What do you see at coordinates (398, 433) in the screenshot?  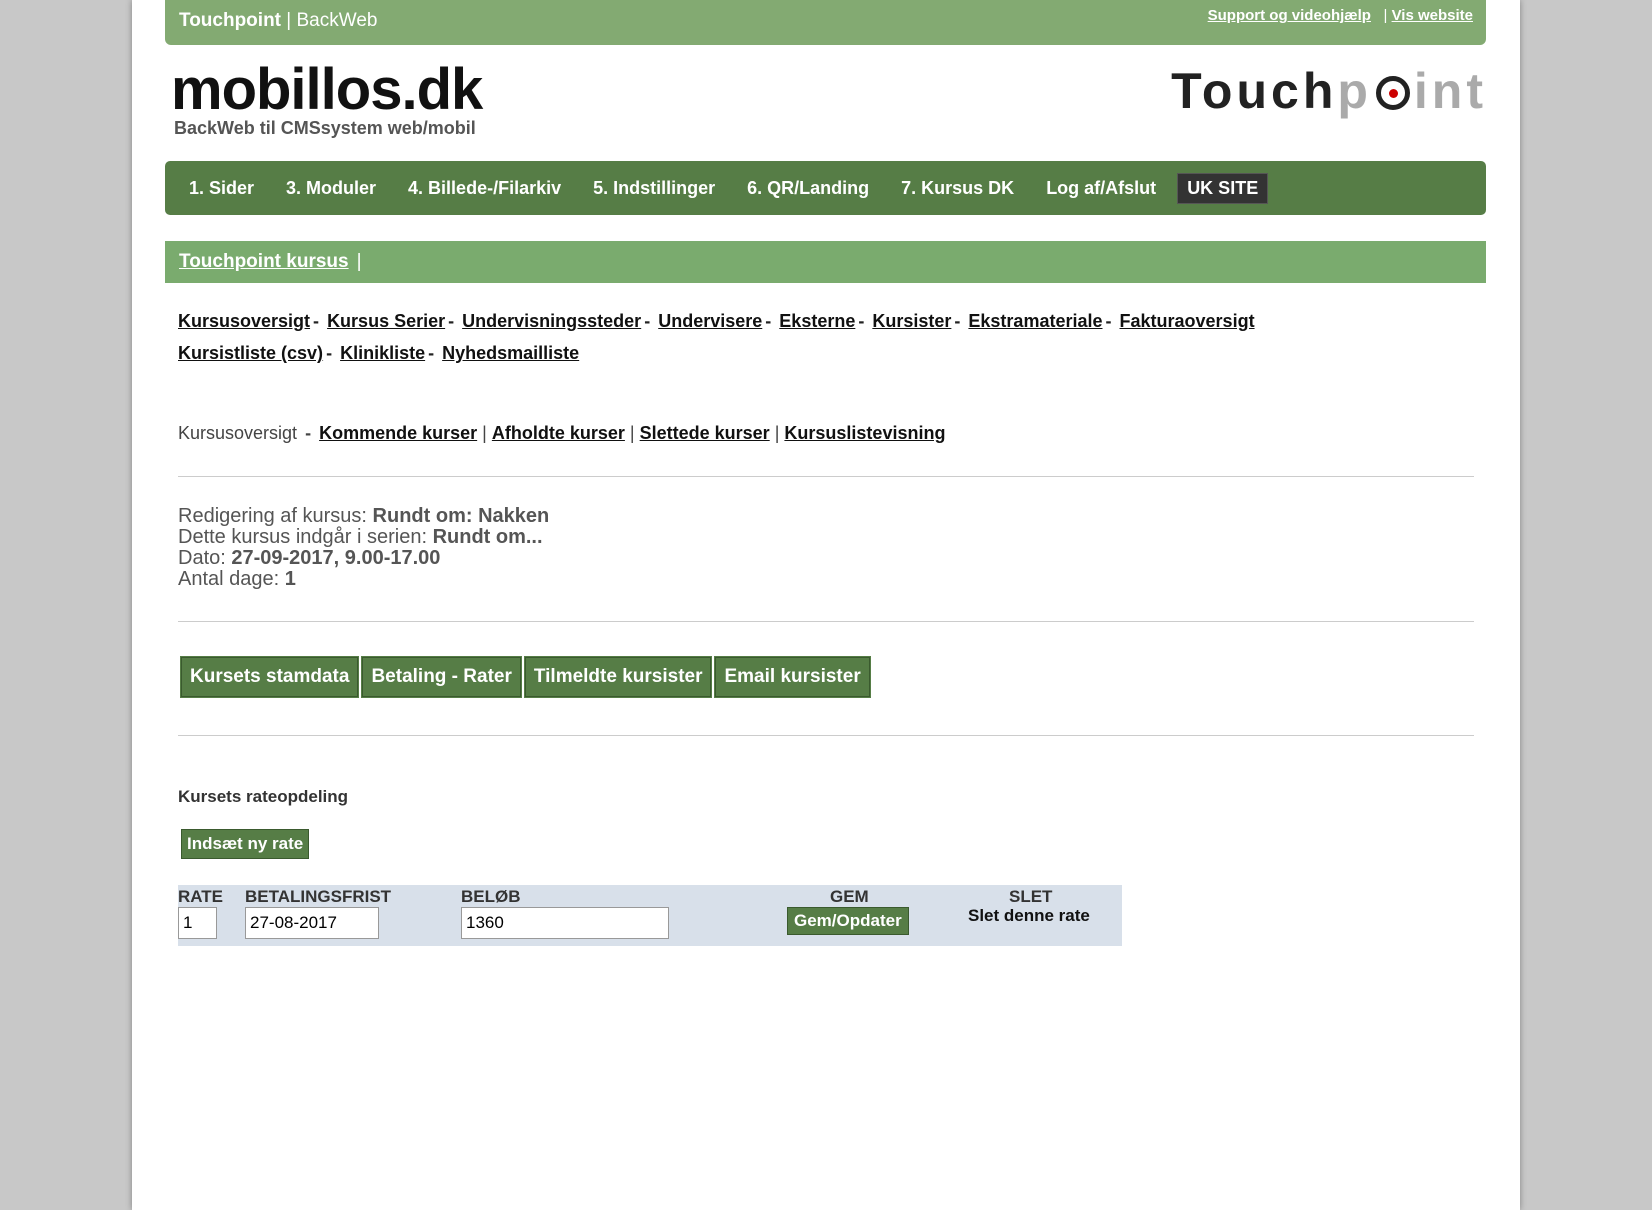 I see `link-kommende-kurser: Kommende kurser` at bounding box center [398, 433].